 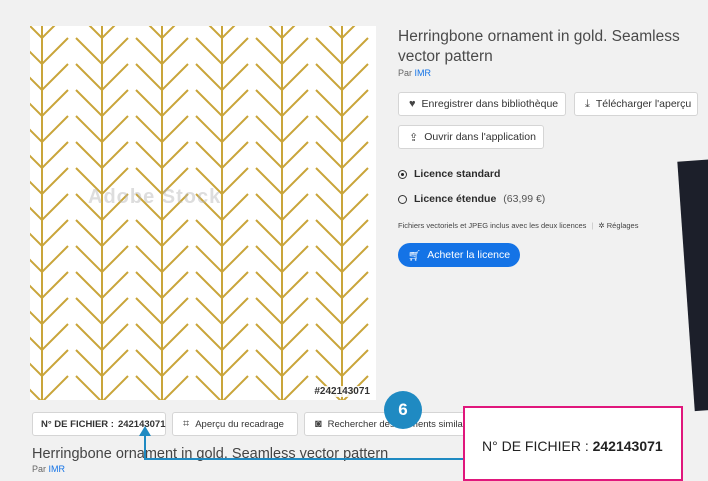 I want to click on callout-value: 242143071, so click(x=627, y=446).